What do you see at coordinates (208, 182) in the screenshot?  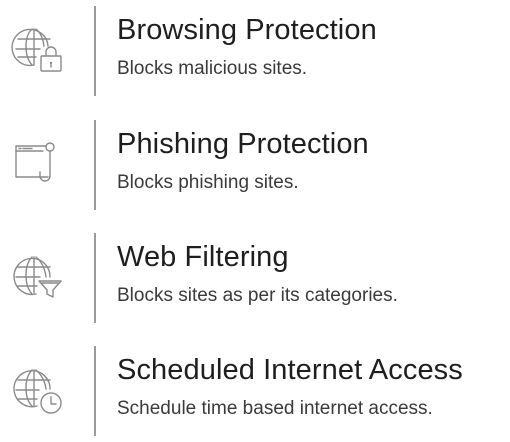 I see `feature-description: Blocks phishing sites.` at bounding box center [208, 182].